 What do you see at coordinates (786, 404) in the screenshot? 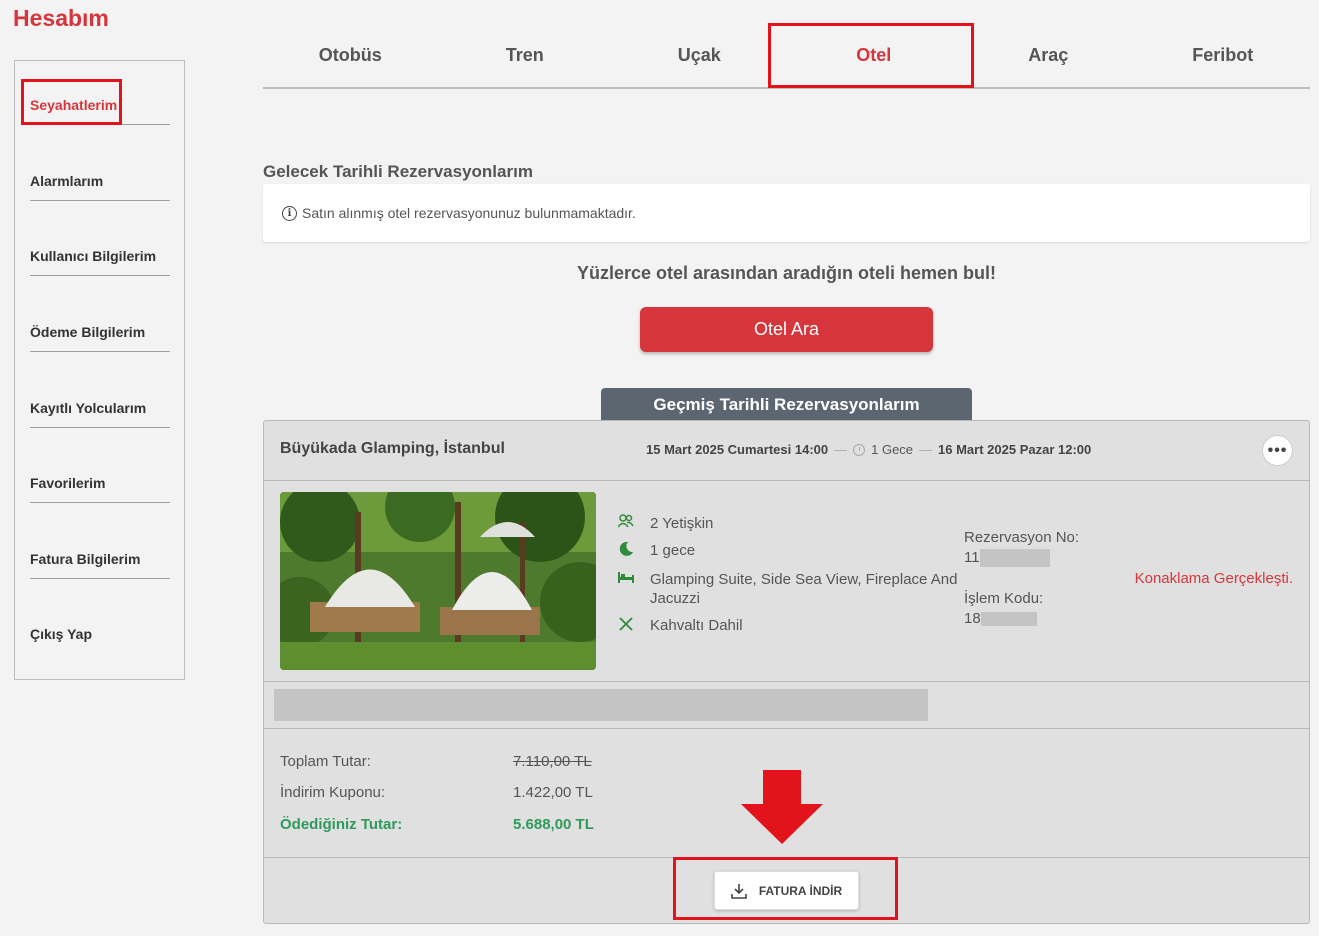
I see `past-title: Geçmiş Tarihli Rezervasyonlarım` at bounding box center [786, 404].